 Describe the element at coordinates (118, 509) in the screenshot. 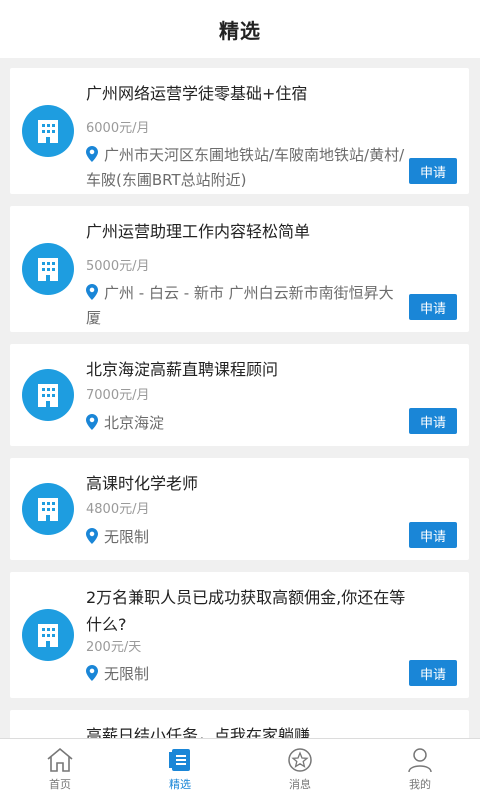

I see `job-salary: 4800元/月` at that location.